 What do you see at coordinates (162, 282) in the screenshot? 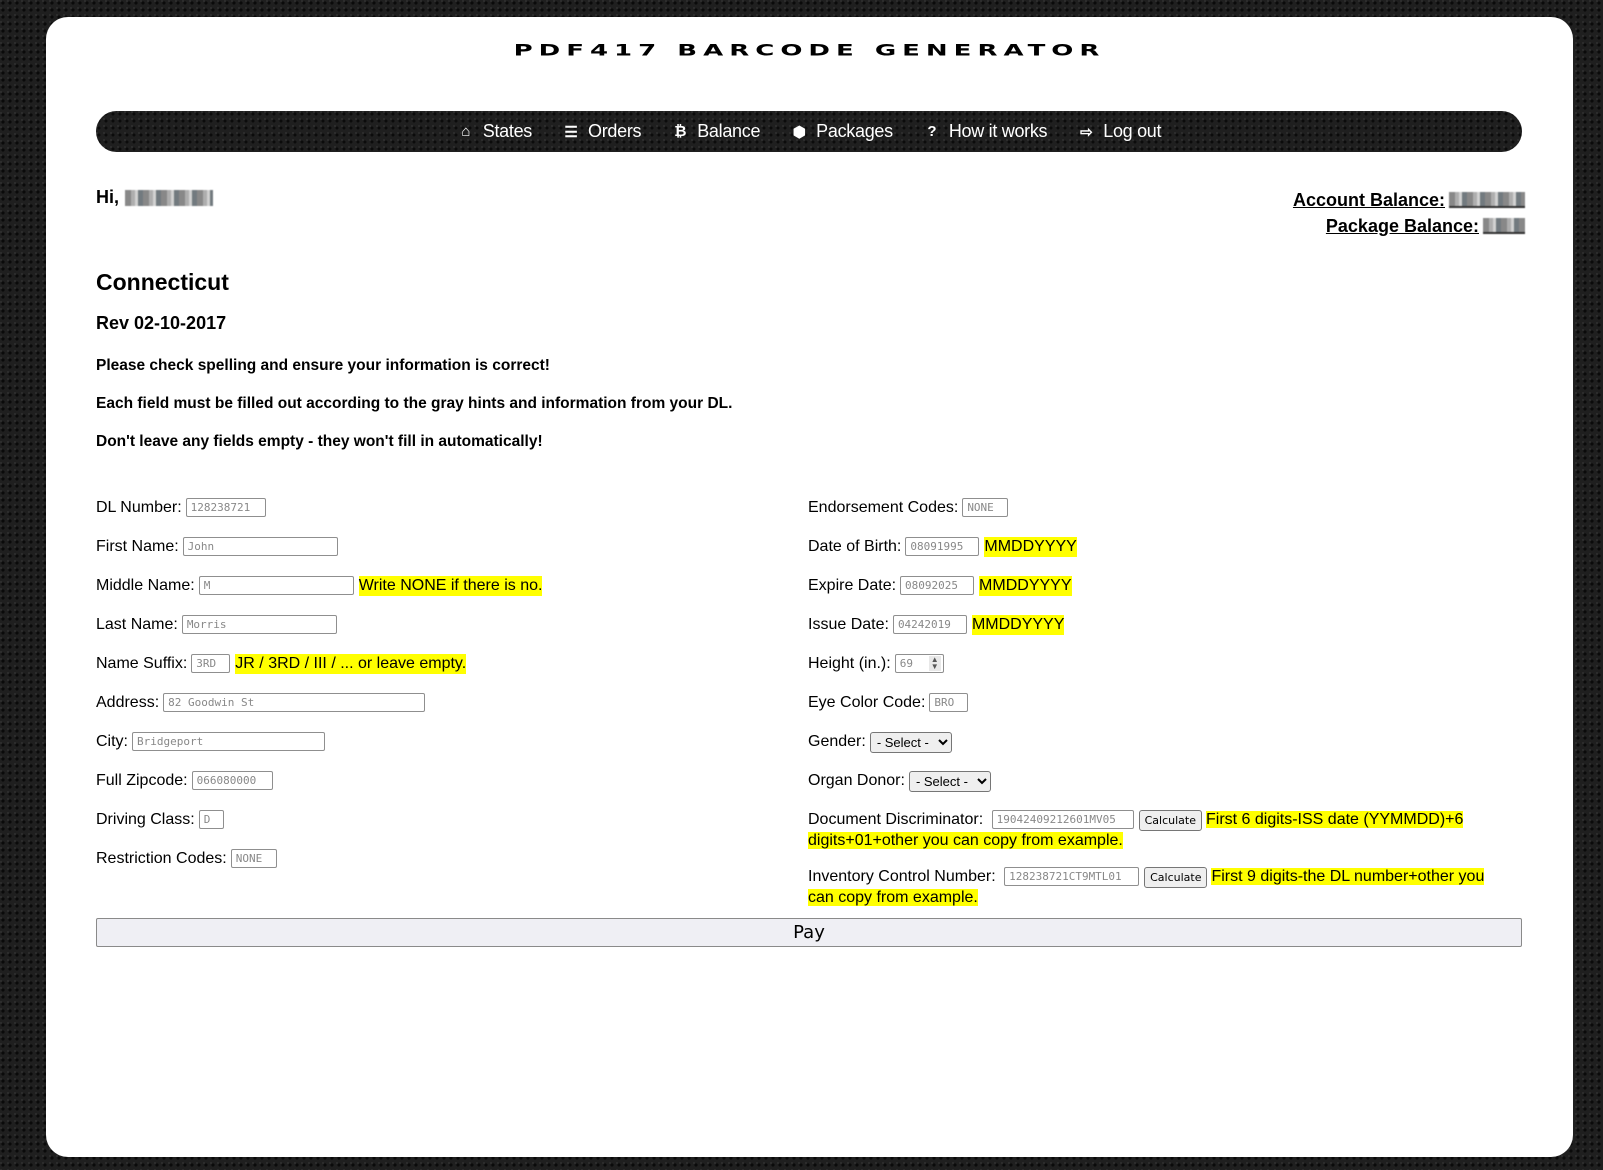
I see `state-title: Connecticut` at bounding box center [162, 282].